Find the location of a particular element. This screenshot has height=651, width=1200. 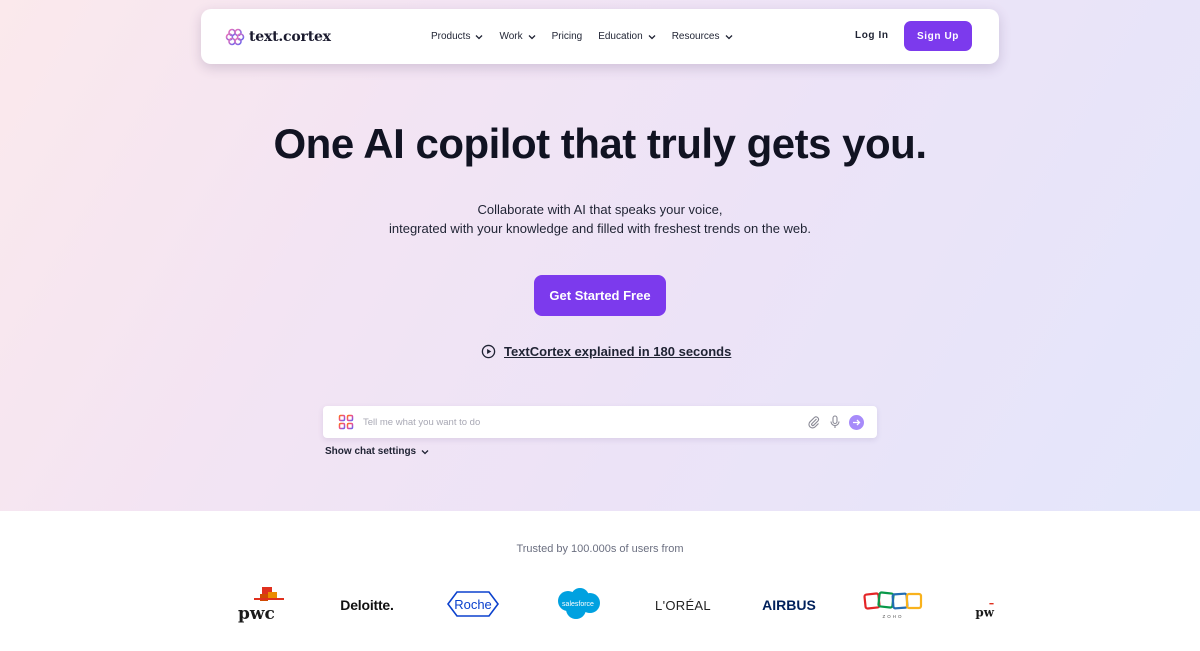

brand-logo-salesforce: salesforce is located at coordinates (578, 604).